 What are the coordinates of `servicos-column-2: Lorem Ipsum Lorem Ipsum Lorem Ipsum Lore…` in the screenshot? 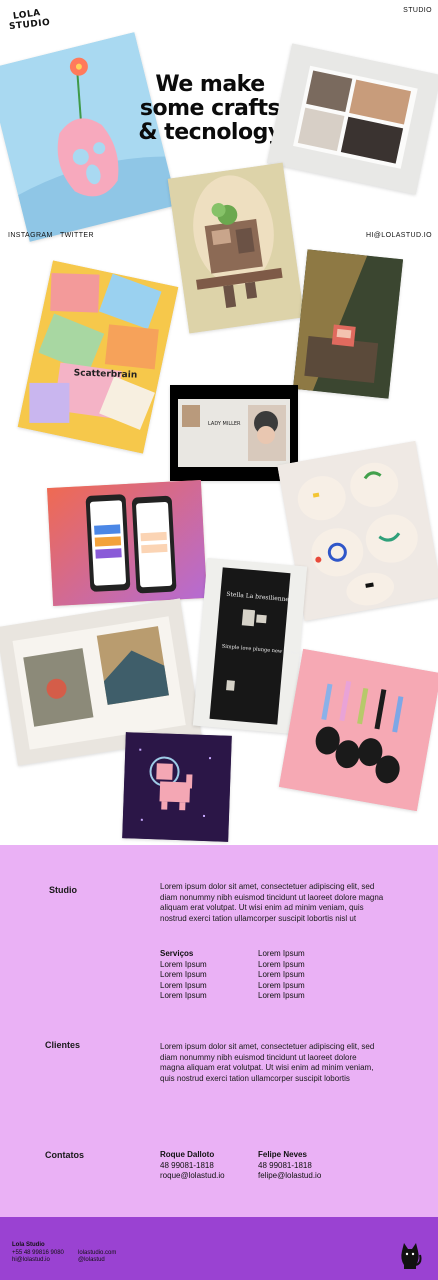 It's located at (281, 975).